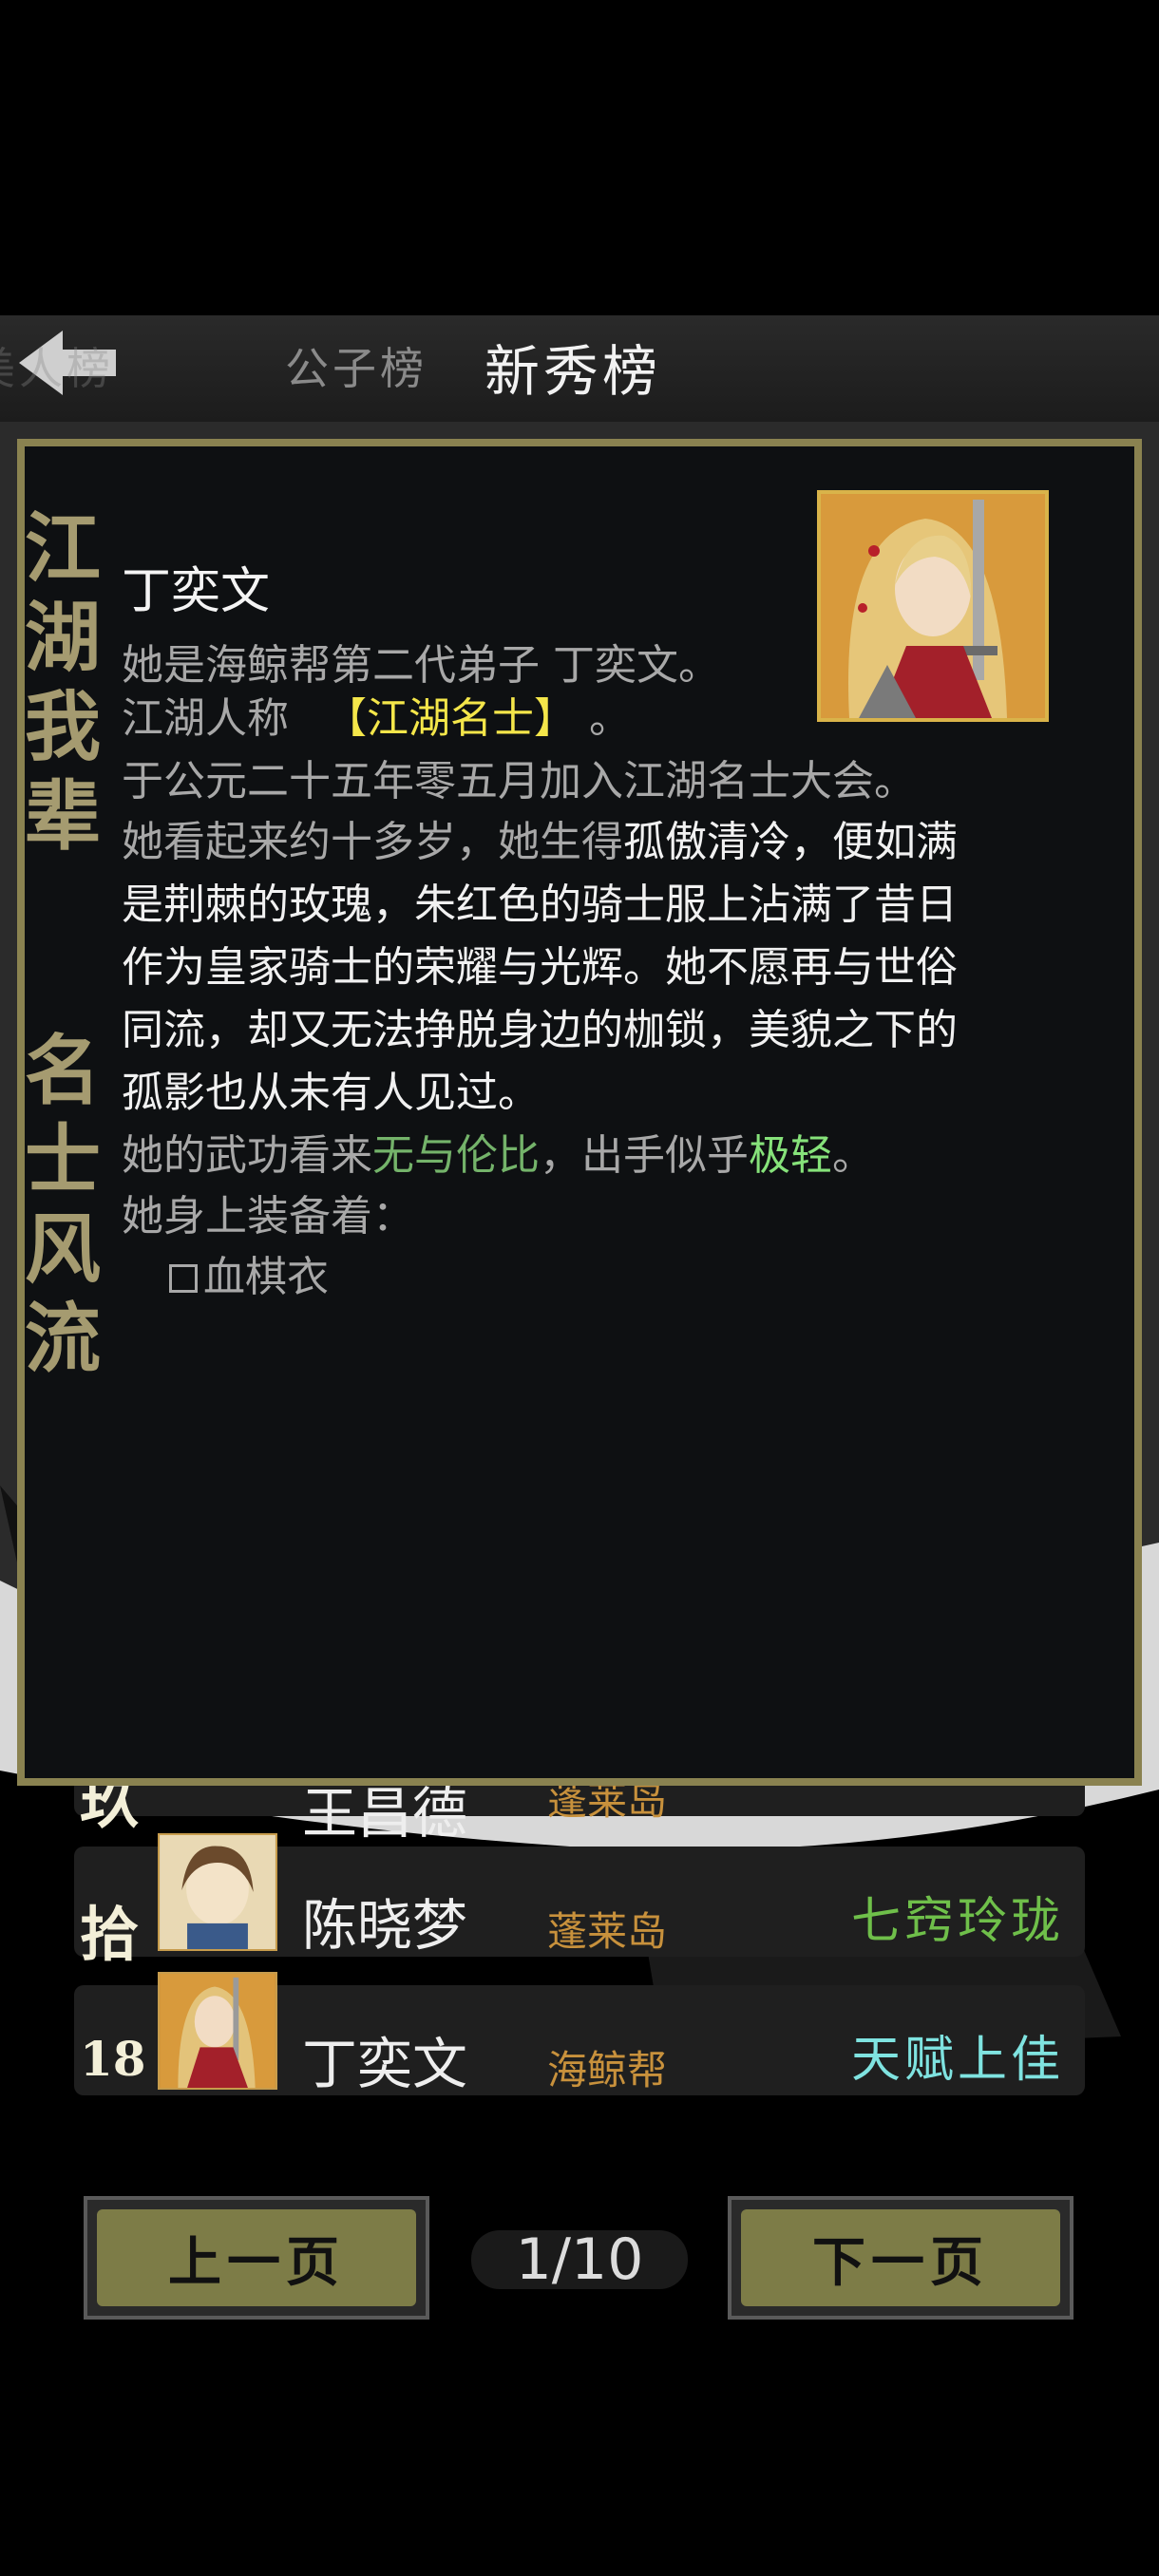 Image resolution: width=1159 pixels, height=2576 pixels. Describe the element at coordinates (57, 365) in the screenshot. I see `tab-meiren: 美人榜` at that location.